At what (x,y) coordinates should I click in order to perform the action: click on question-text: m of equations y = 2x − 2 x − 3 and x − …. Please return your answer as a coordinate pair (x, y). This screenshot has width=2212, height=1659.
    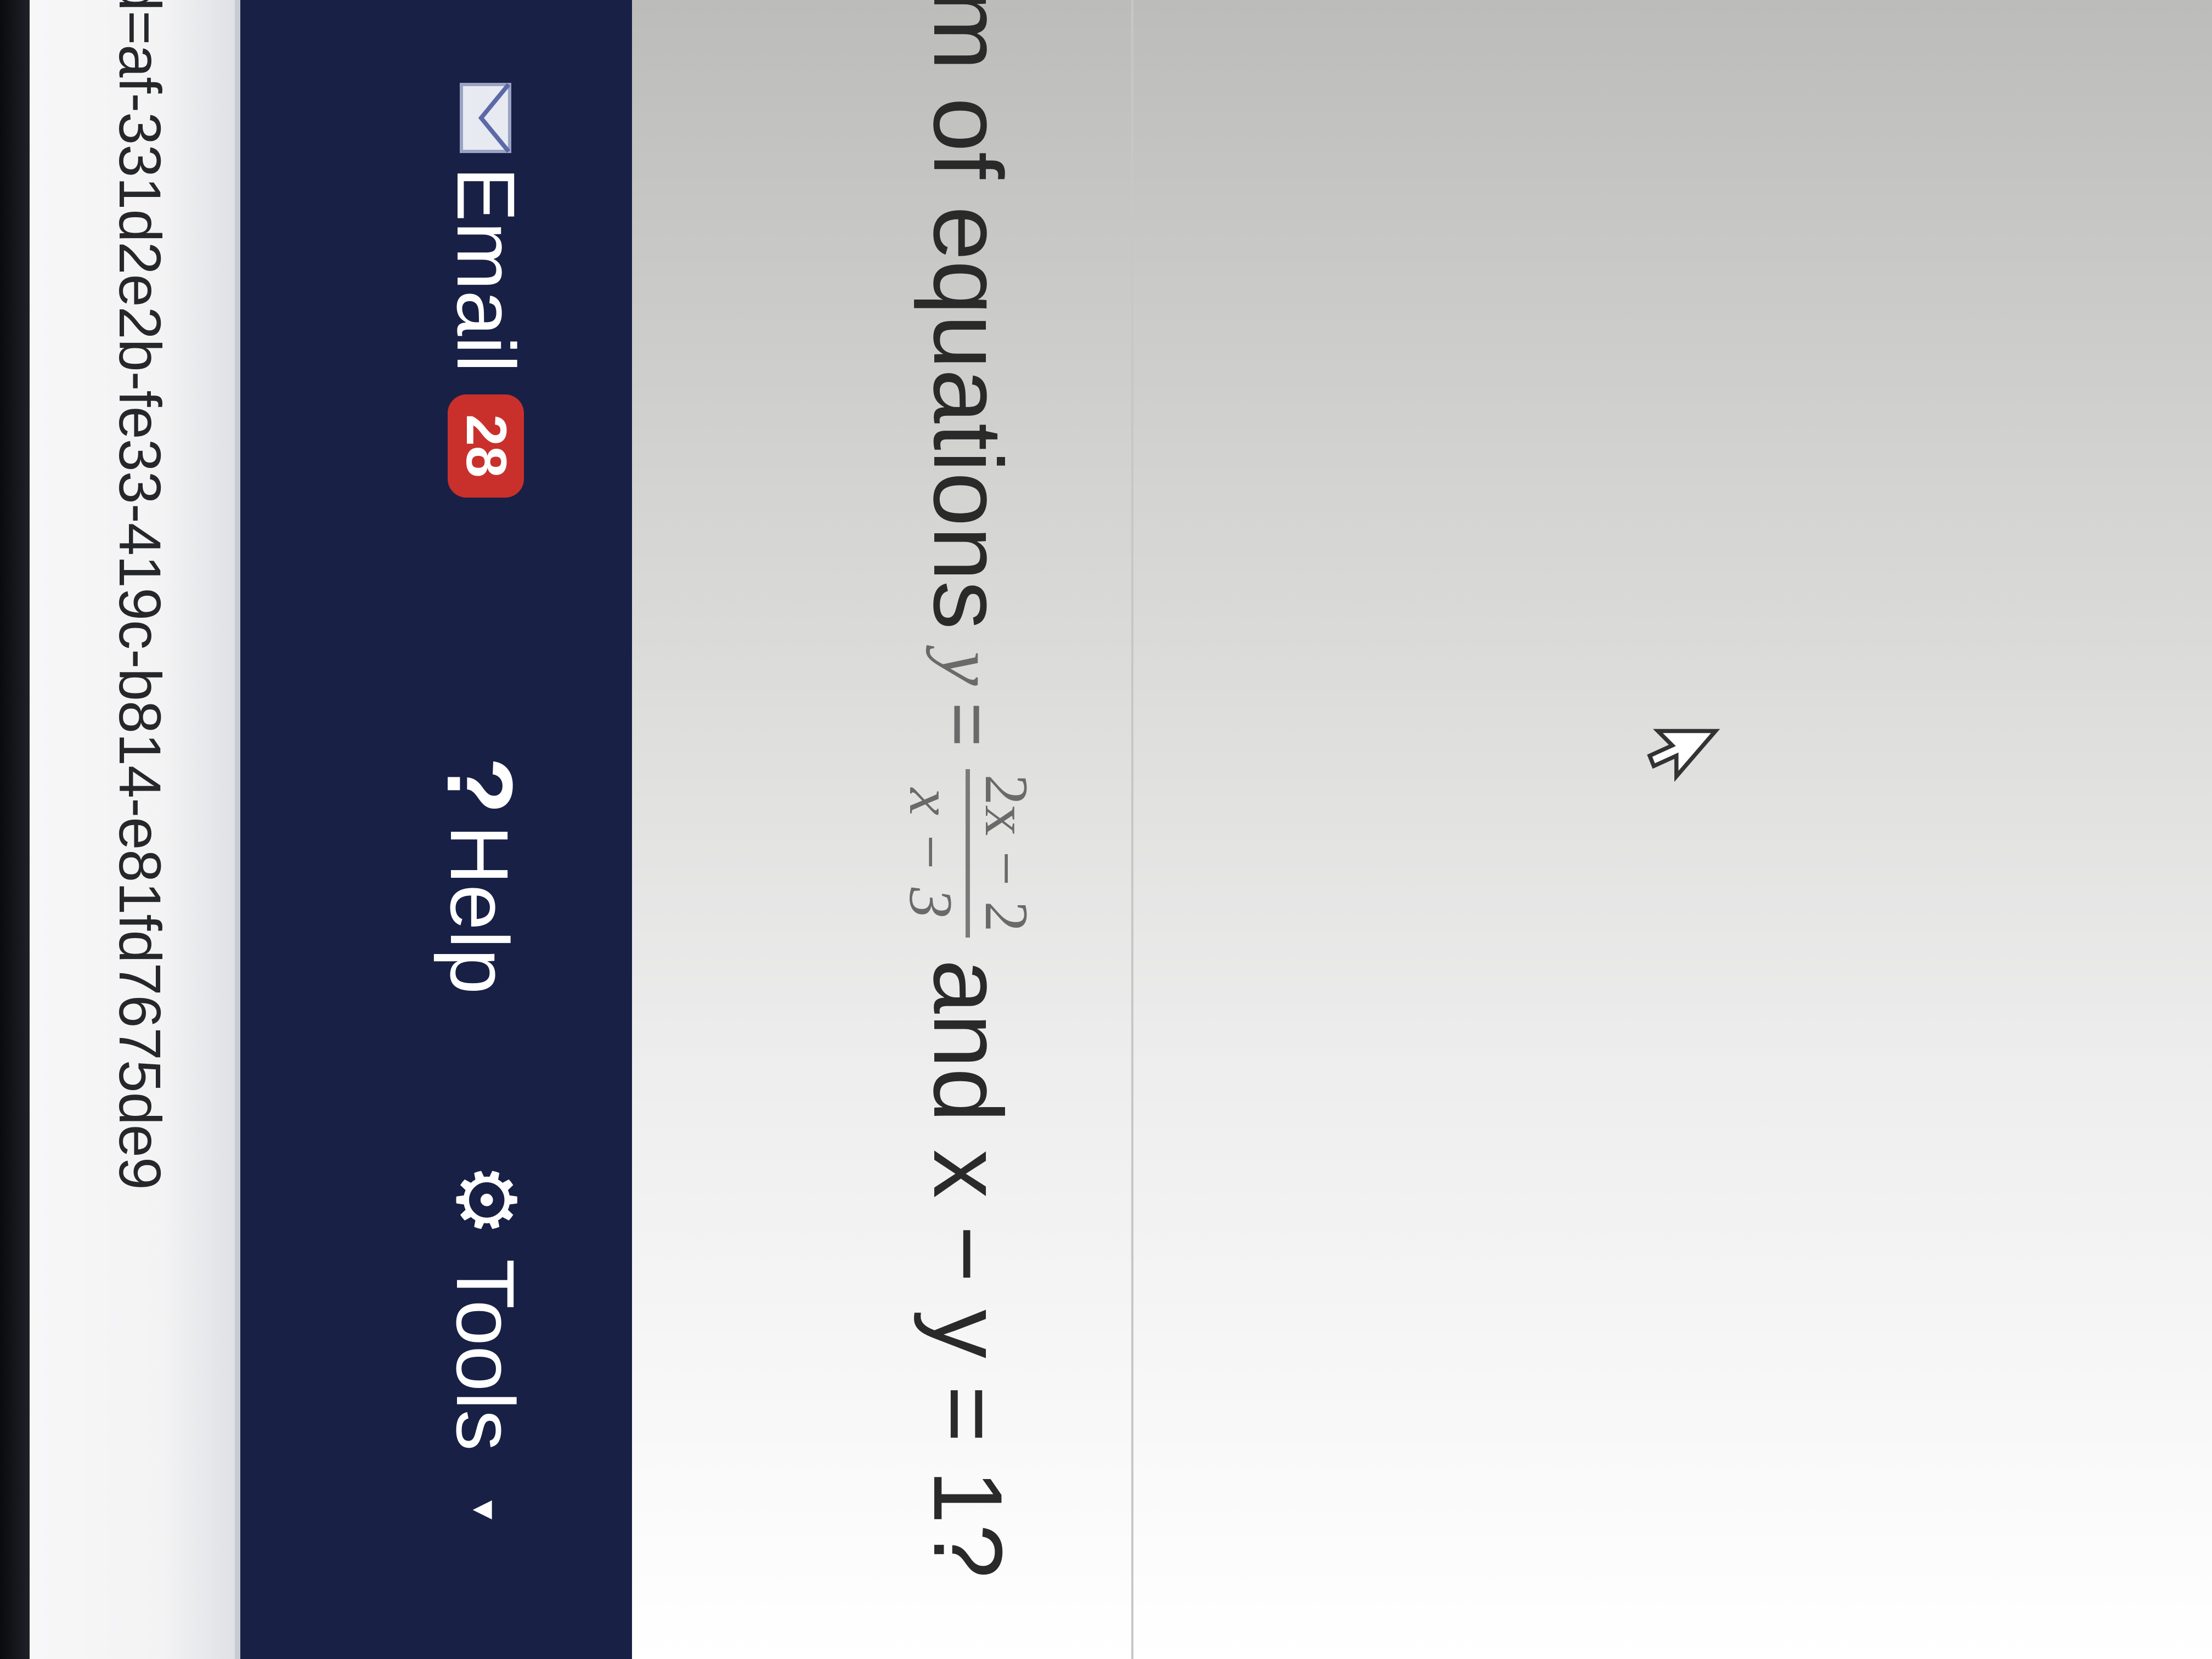
    Looking at the image, I should click on (968, 789).